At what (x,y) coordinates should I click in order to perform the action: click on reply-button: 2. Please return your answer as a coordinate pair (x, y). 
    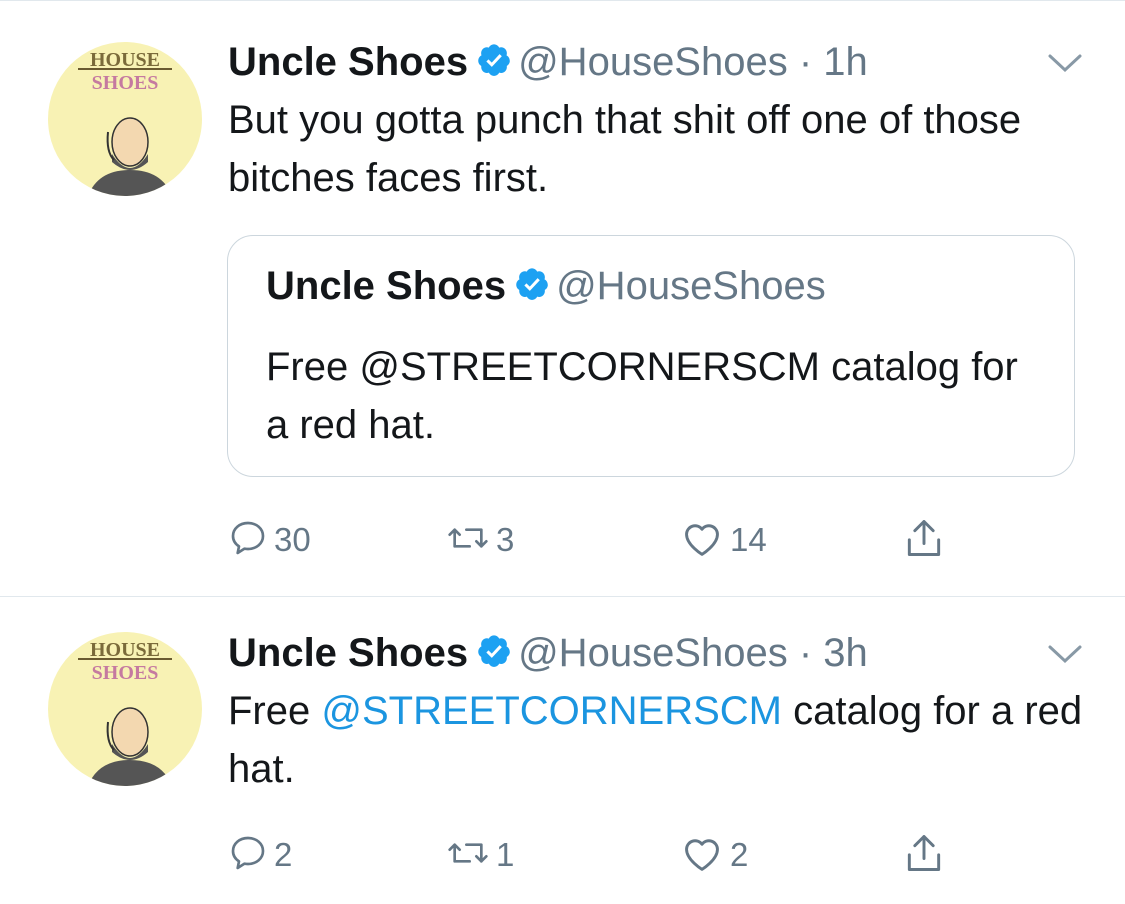
    Looking at the image, I should click on (260, 855).